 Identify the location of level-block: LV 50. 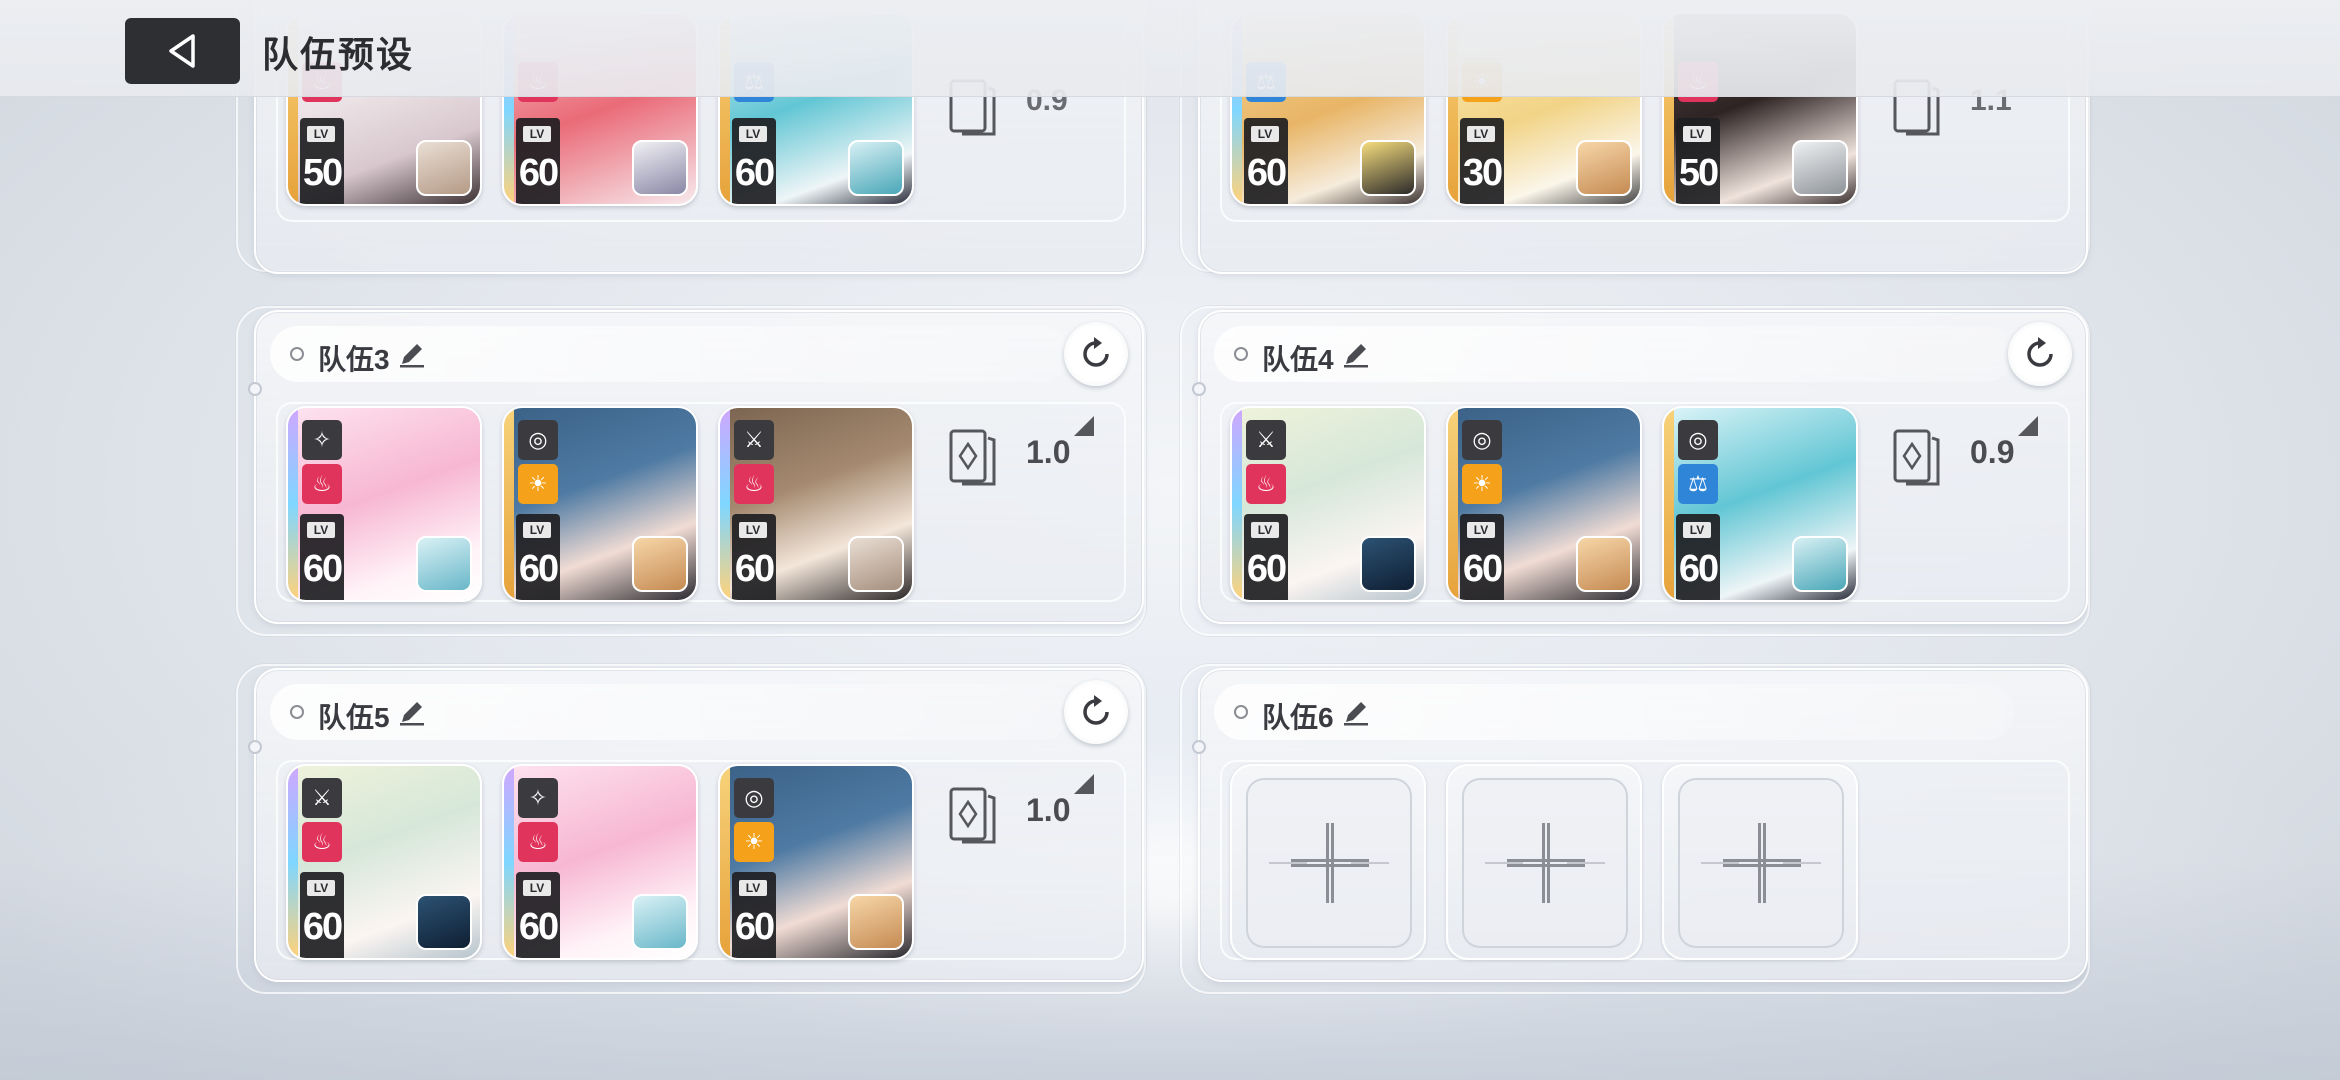
(1698, 161).